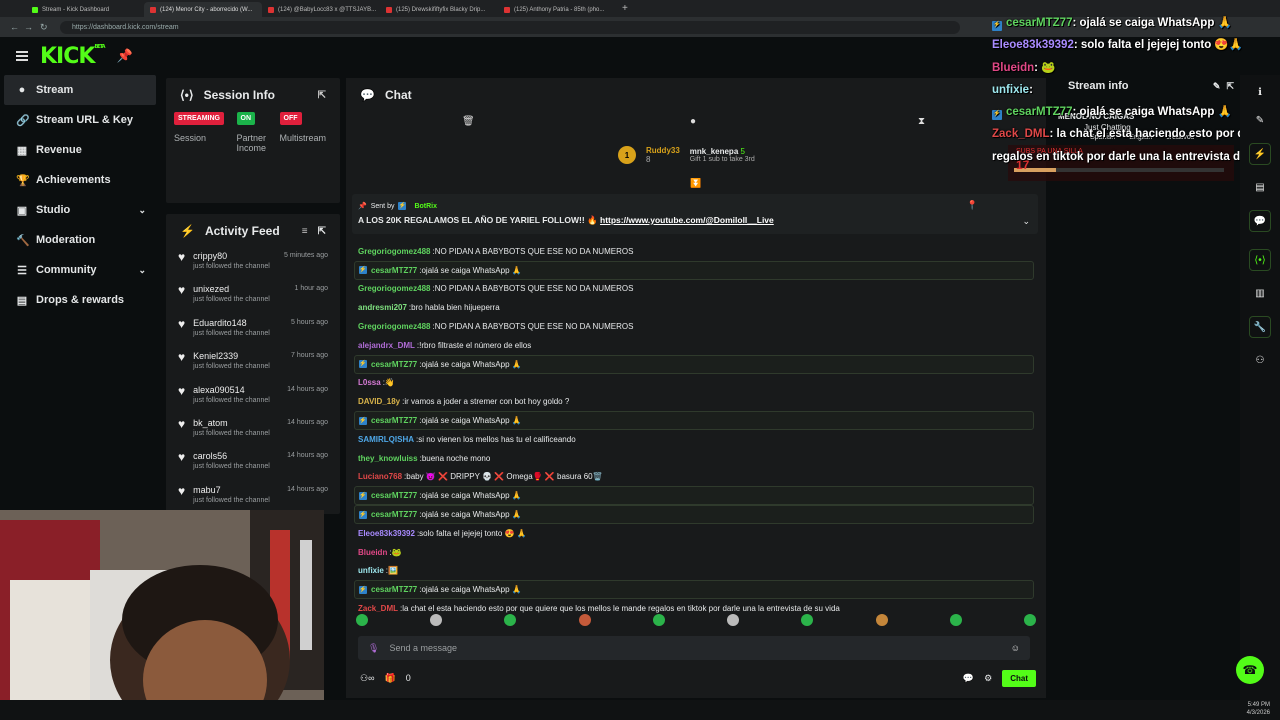  What do you see at coordinates (968, 678) in the screenshot?
I see `chat-settings-icon: 💬` at bounding box center [968, 678].